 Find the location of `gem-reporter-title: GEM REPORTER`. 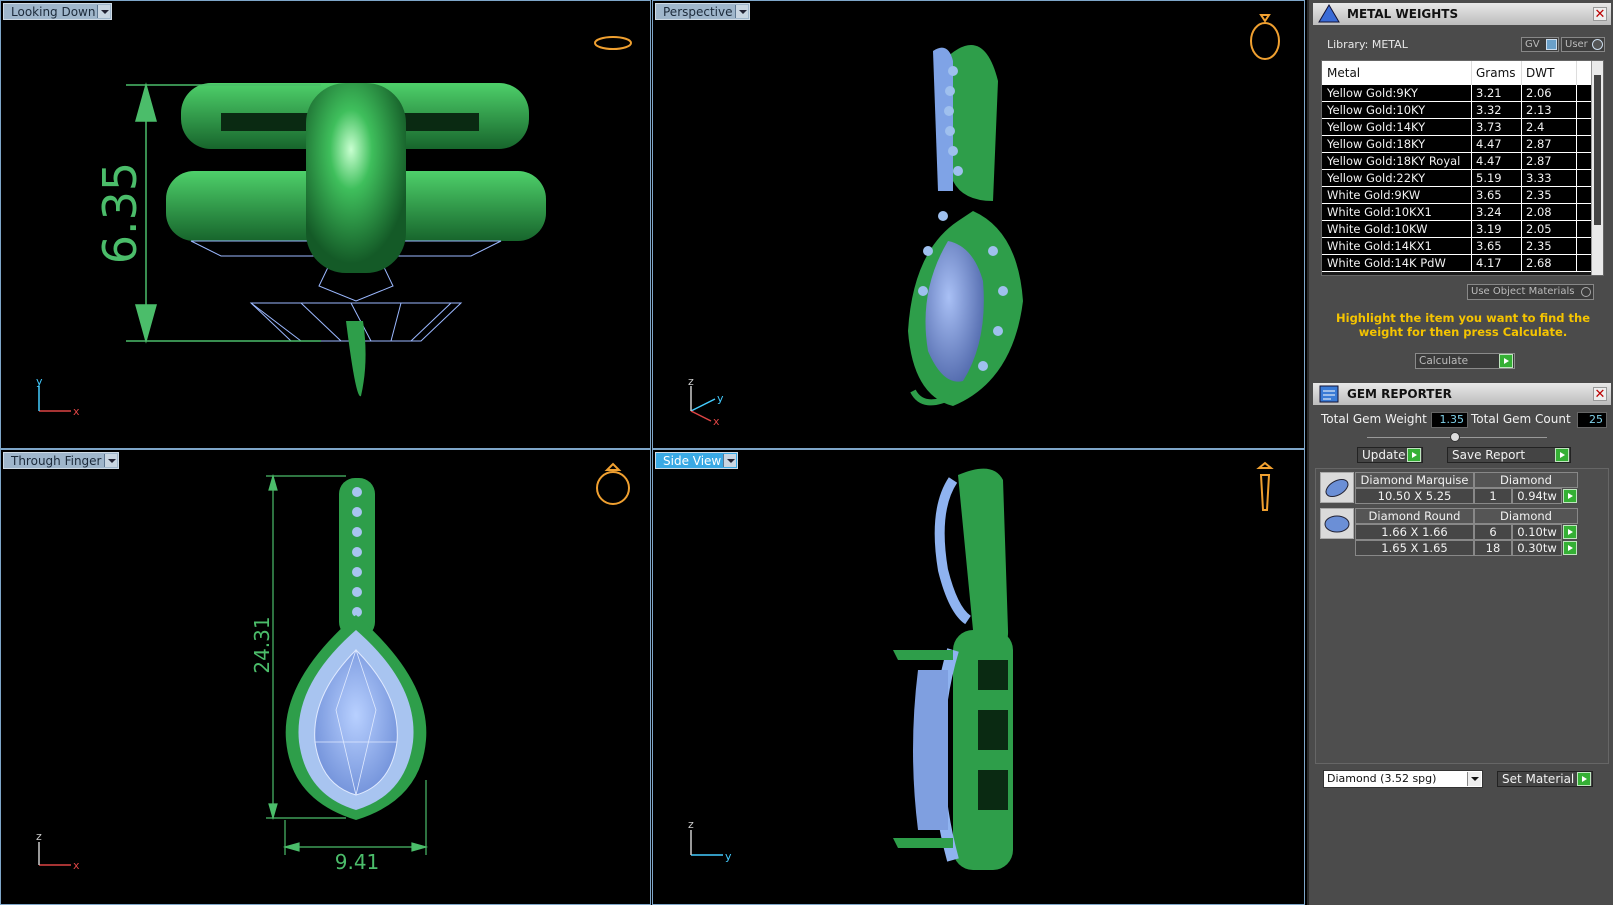

gem-reporter-title: GEM REPORTER is located at coordinates (1399, 394).